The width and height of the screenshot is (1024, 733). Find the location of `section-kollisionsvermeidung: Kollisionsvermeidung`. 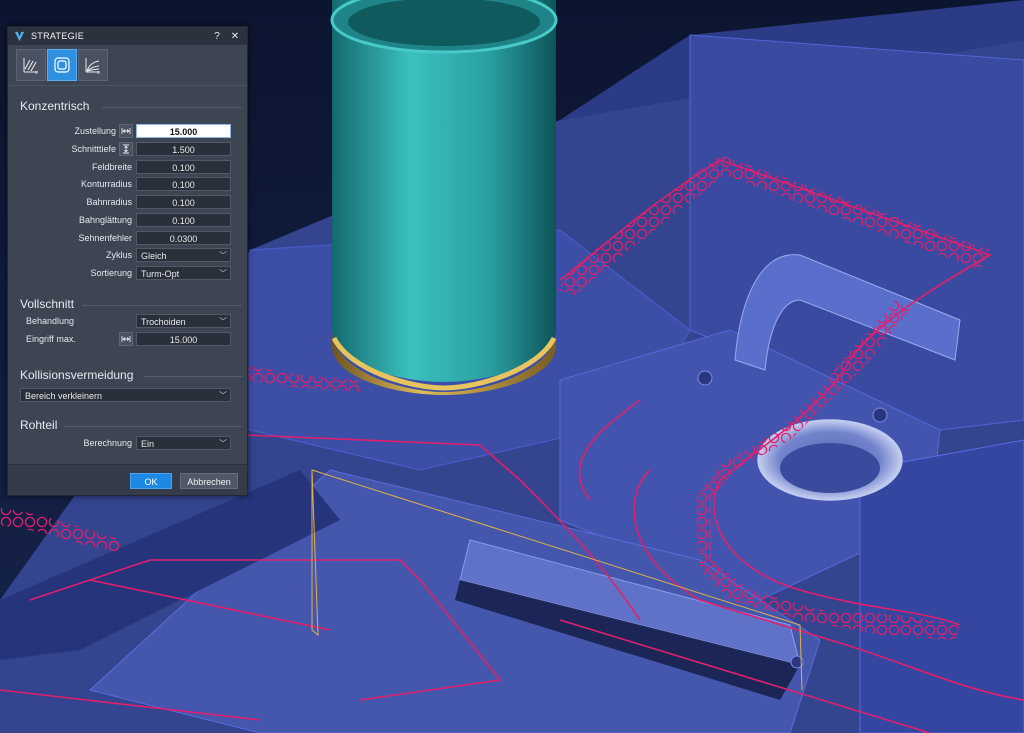

section-kollisionsvermeidung: Kollisionsvermeidung is located at coordinates (131, 375).